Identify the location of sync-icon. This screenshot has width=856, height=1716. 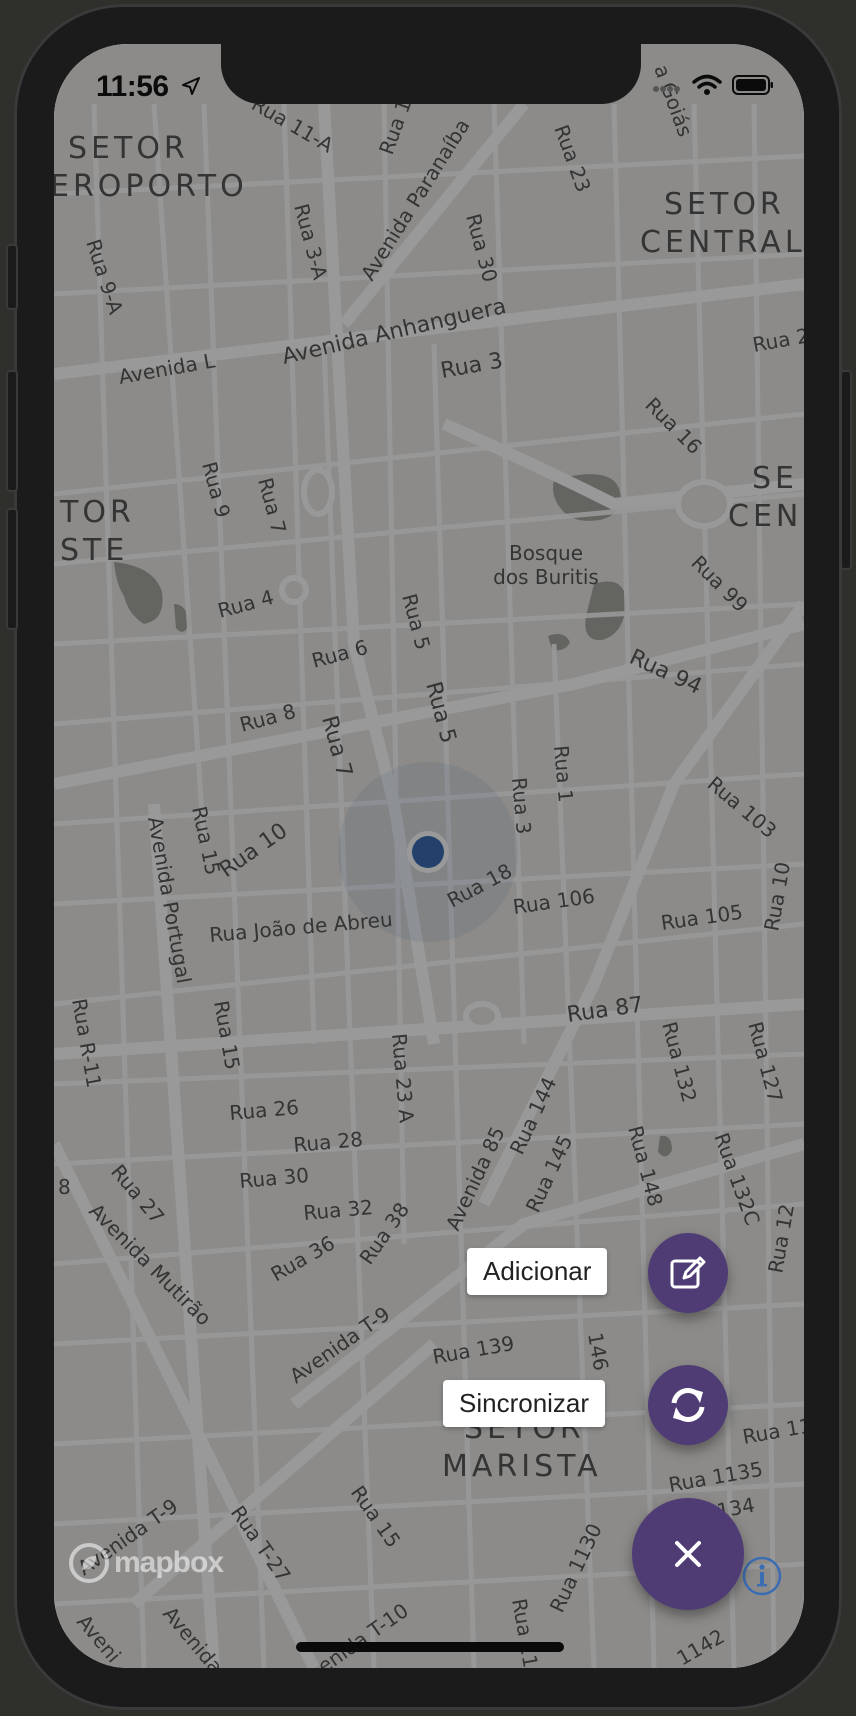
(688, 1405).